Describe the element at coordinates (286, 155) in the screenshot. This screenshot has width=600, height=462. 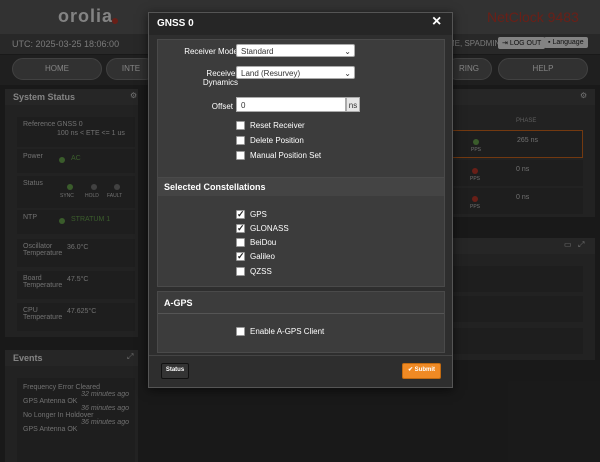
I see `manual-position-set-label: Manual Position Set` at that location.